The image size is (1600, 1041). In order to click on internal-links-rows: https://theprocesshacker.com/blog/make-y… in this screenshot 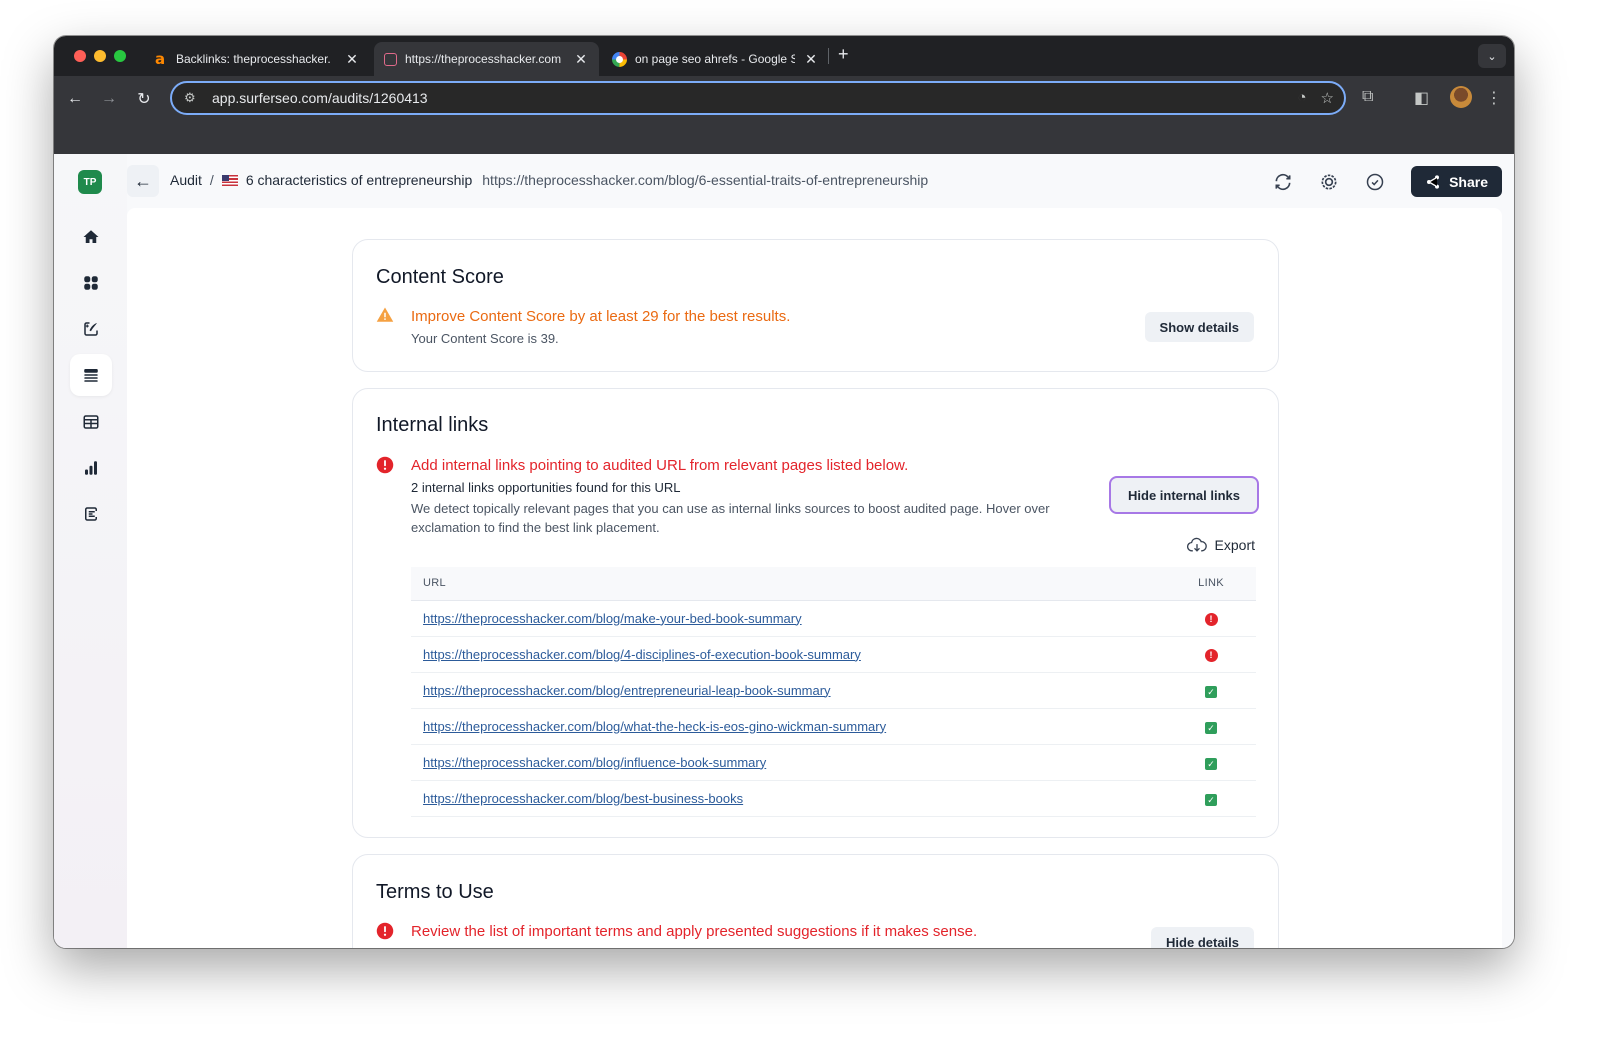, I will do `click(833, 708)`.